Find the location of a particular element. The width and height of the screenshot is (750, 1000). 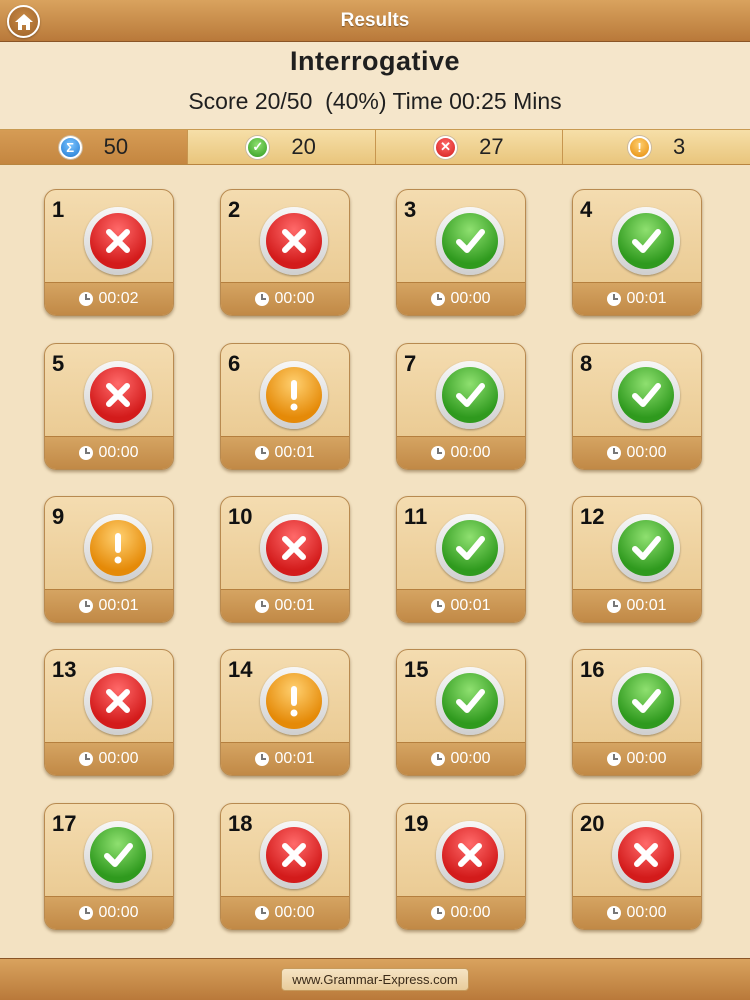

question-tile: 8 00:00 is located at coordinates (637, 406).